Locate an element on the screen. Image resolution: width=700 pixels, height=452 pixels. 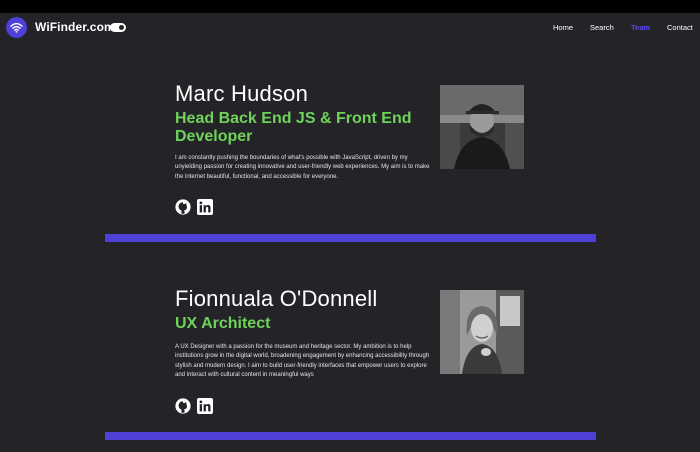
nav-link-contact: Contact is located at coordinates (680, 27).